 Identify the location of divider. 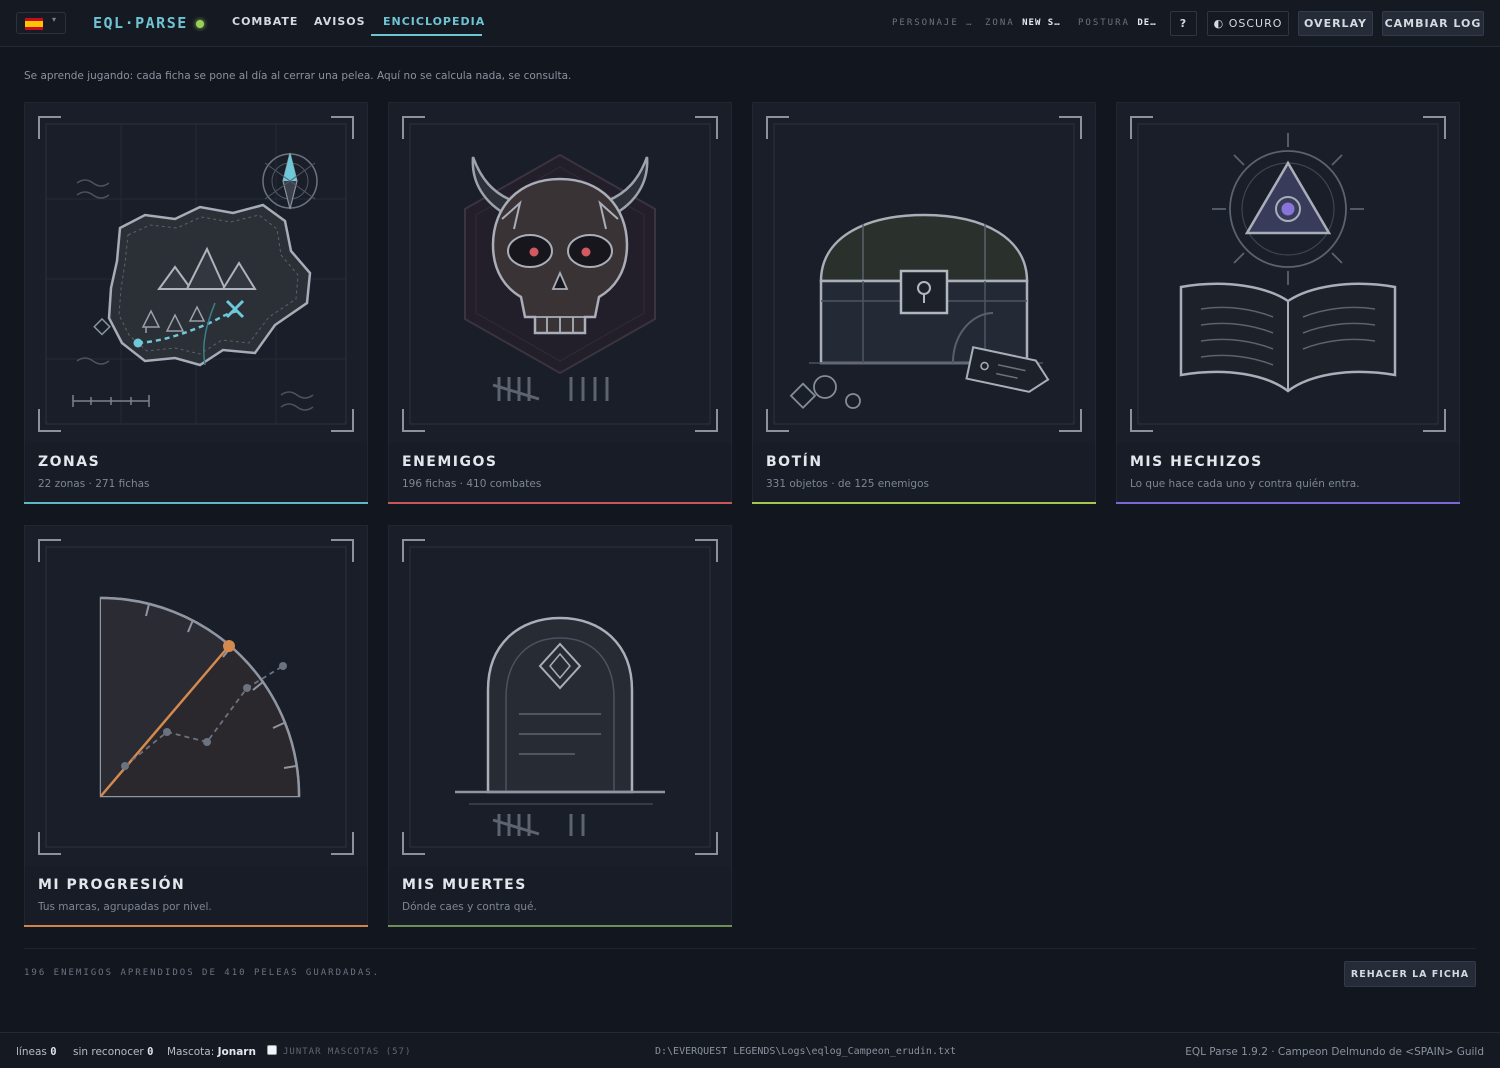
(750, 948).